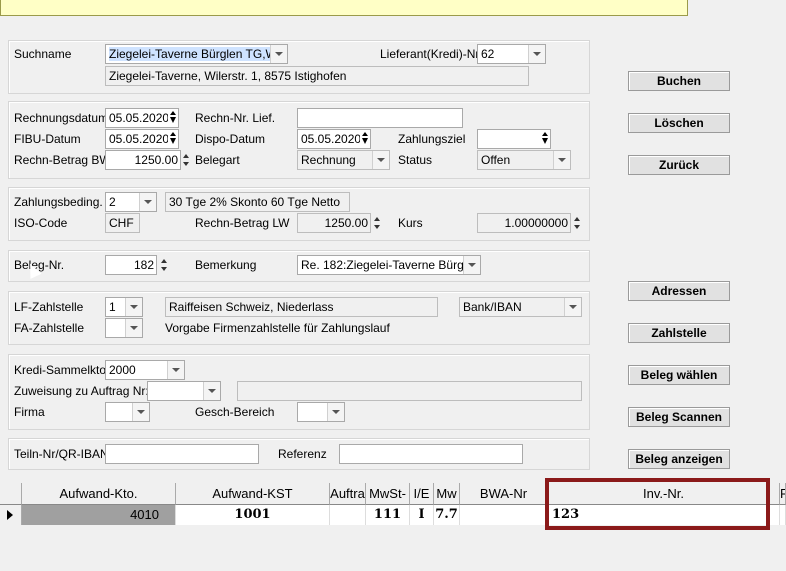 This screenshot has width=786, height=571. What do you see at coordinates (235, 118) in the screenshot?
I see `rechn-nr-lief-label: Rechn-Nr. Lief.` at bounding box center [235, 118].